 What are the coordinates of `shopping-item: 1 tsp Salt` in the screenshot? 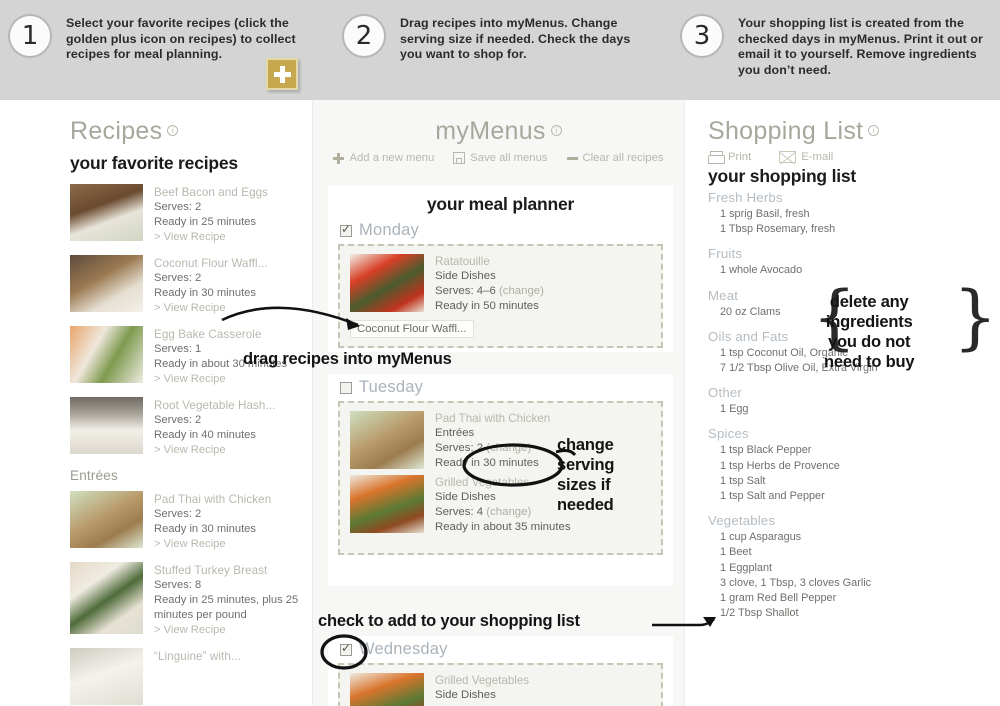 It's located at (854, 481).